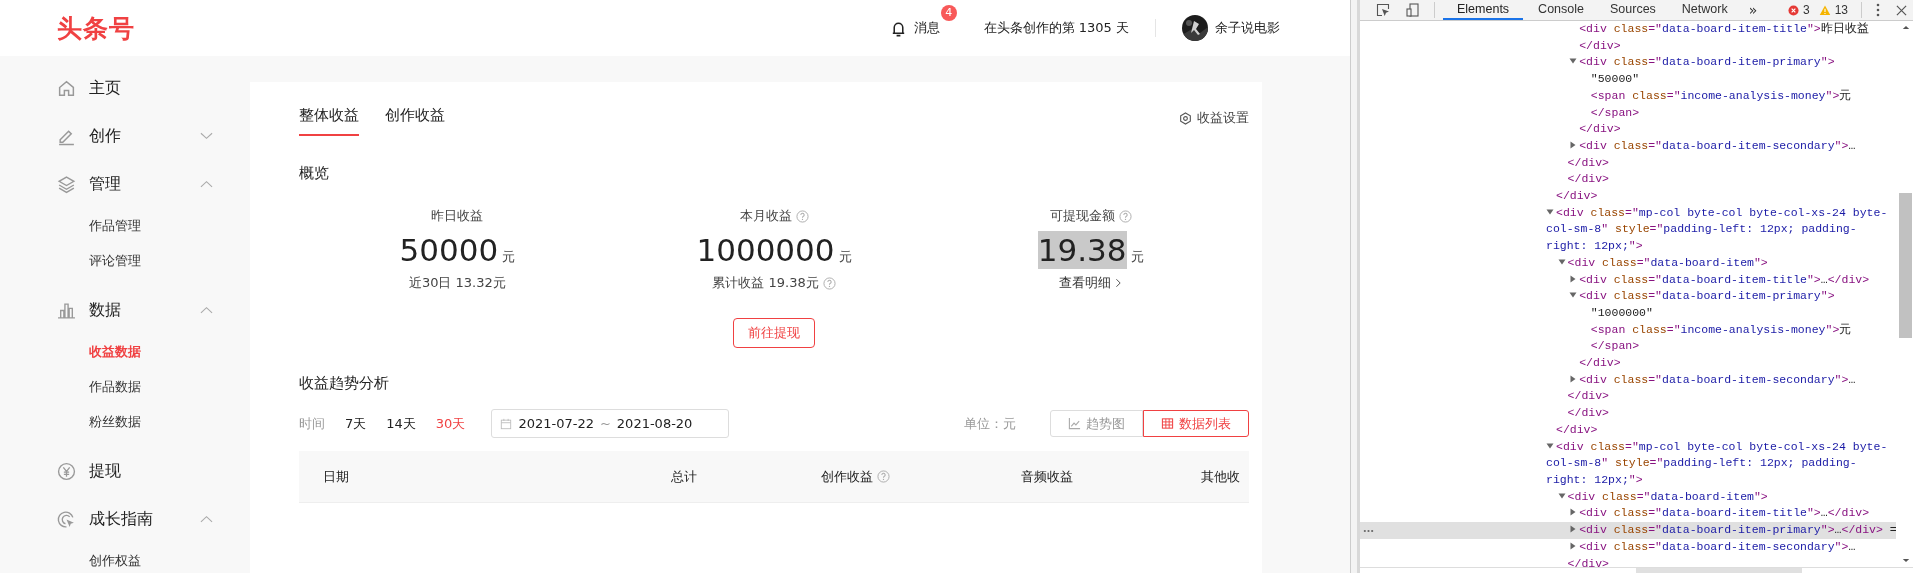 This screenshot has width=1913, height=573. Describe the element at coordinates (1628, 29) in the screenshot. I see `dom-node-line: <div class="data-board-item-title">昨日收益` at that location.